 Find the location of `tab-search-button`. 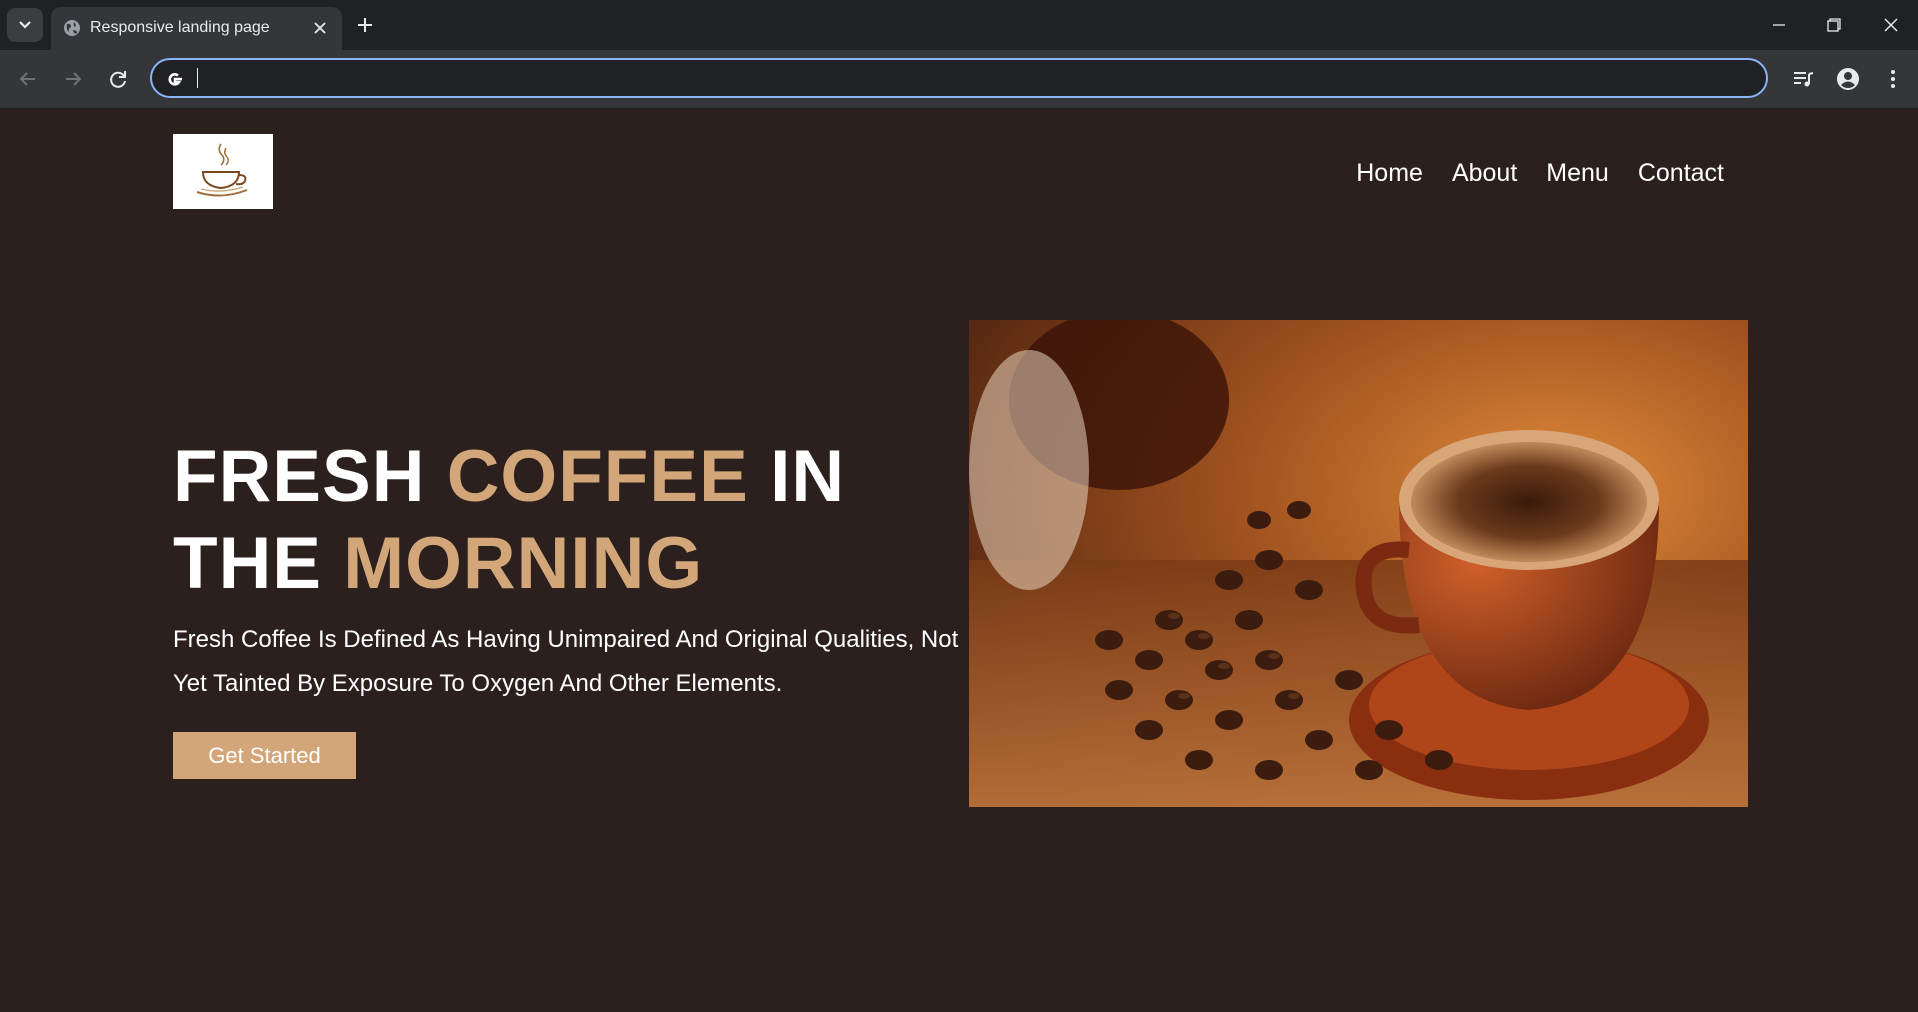

tab-search-button is located at coordinates (25, 25).